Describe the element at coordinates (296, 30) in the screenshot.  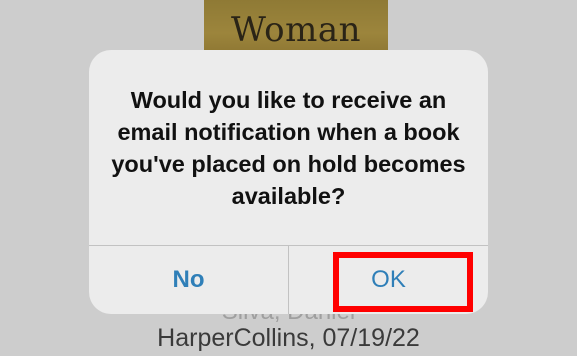
I see `book-cover-title: Woman` at that location.